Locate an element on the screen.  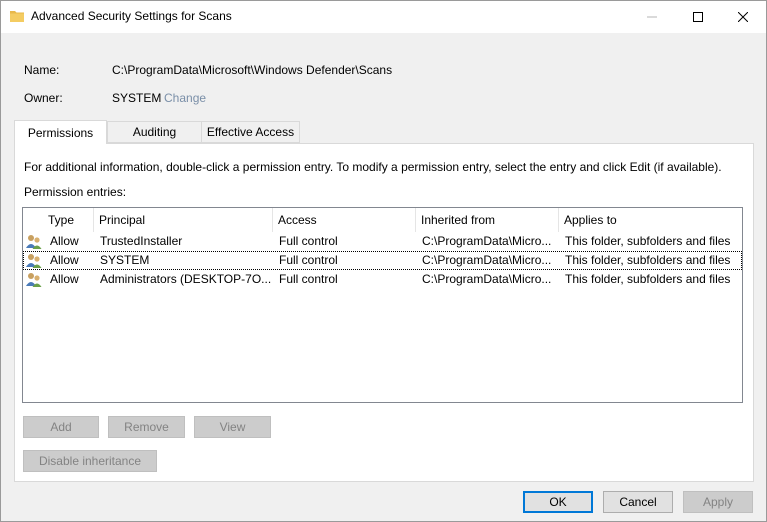
tab-permissions: Permissions is located at coordinates (60, 132).